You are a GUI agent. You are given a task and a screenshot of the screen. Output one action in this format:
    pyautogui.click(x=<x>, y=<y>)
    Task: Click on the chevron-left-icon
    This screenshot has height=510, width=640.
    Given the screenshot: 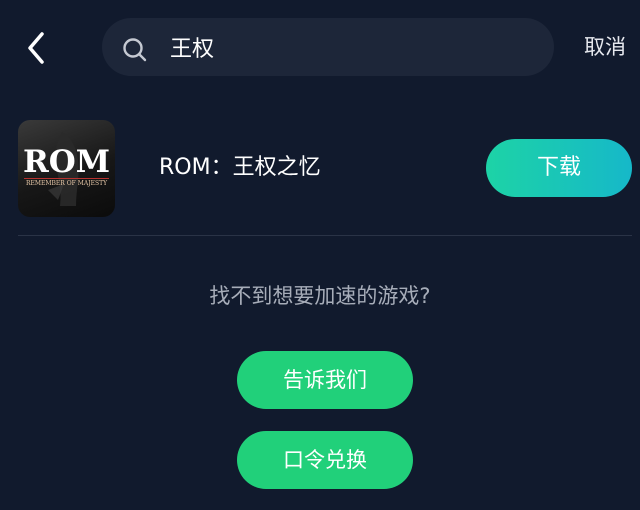 What is the action you would take?
    pyautogui.click(x=36, y=48)
    